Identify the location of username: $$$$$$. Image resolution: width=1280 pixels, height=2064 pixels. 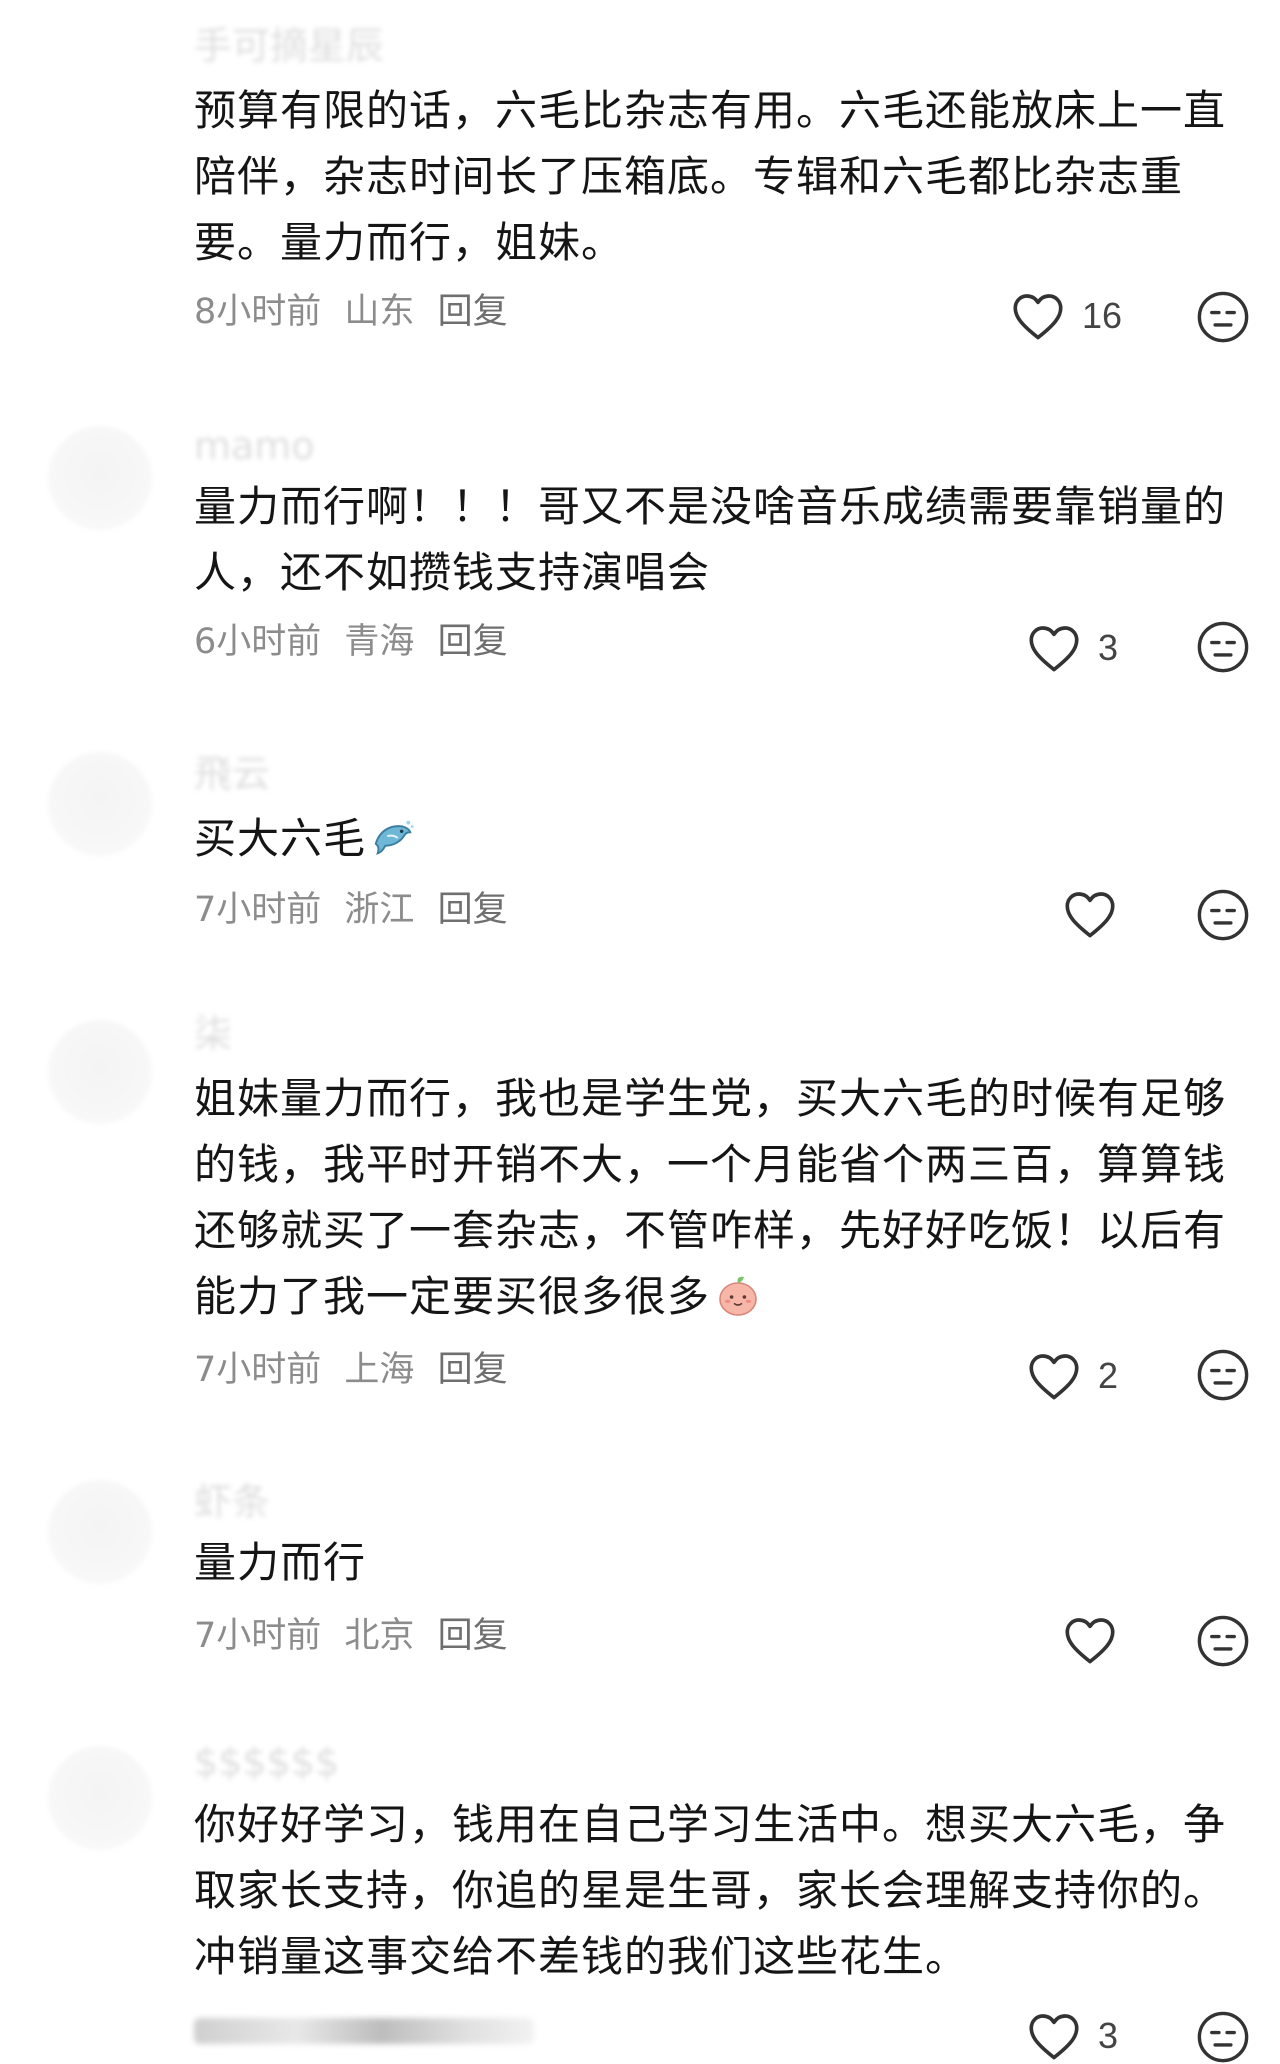
(266, 1762).